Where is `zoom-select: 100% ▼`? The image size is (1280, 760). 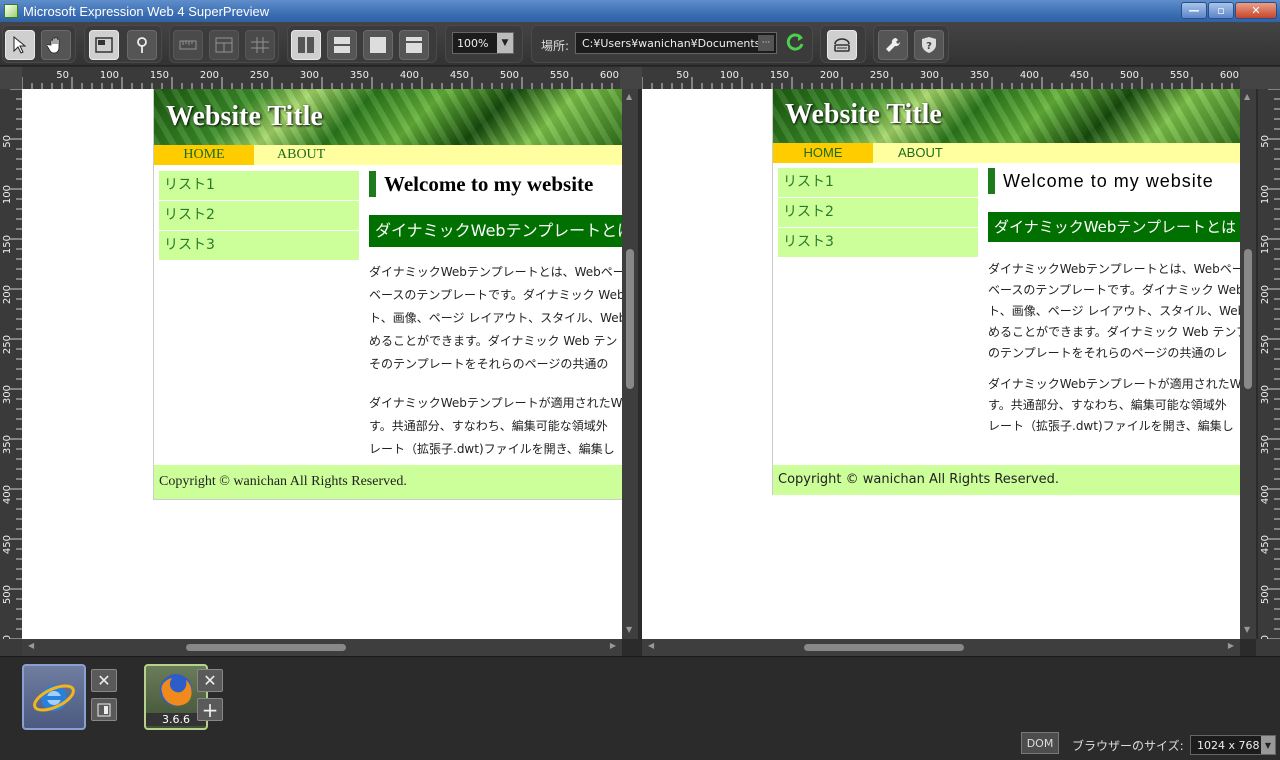
zoom-select: 100% ▼ is located at coordinates (483, 43).